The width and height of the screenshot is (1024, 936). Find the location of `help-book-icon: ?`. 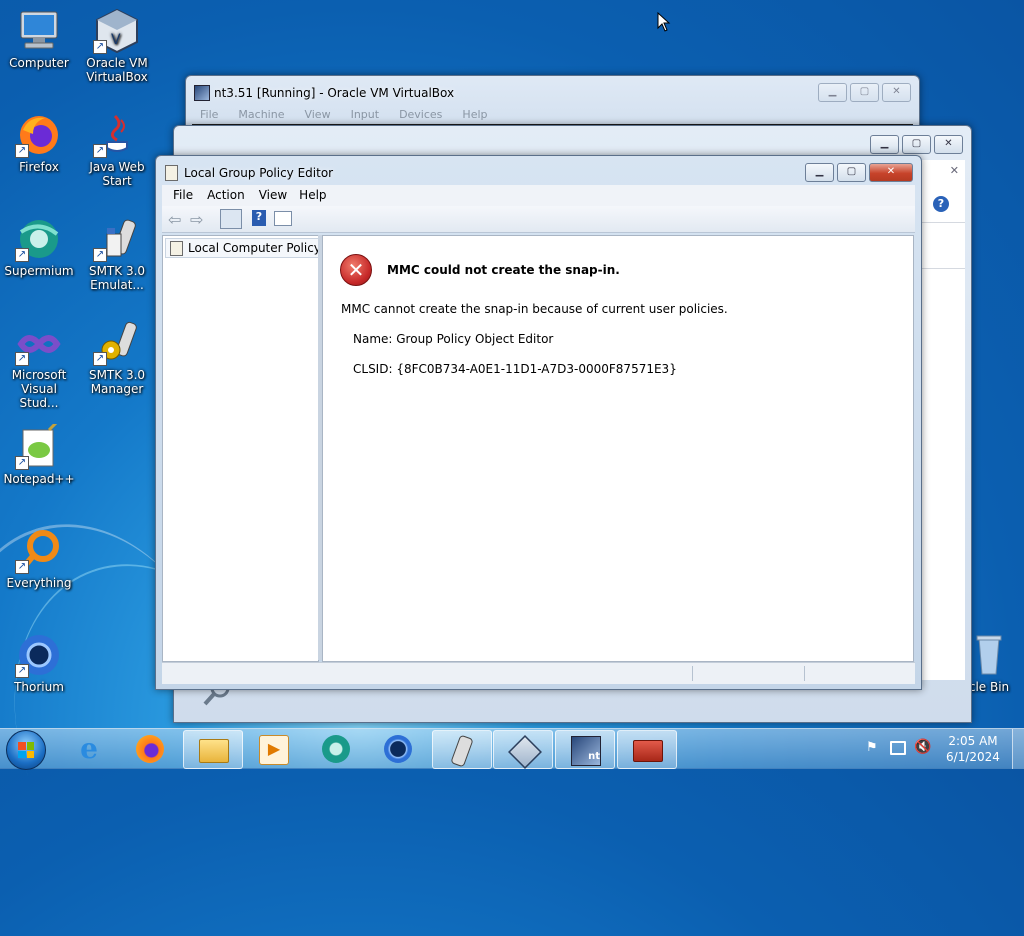

help-book-icon: ? is located at coordinates (259, 218).